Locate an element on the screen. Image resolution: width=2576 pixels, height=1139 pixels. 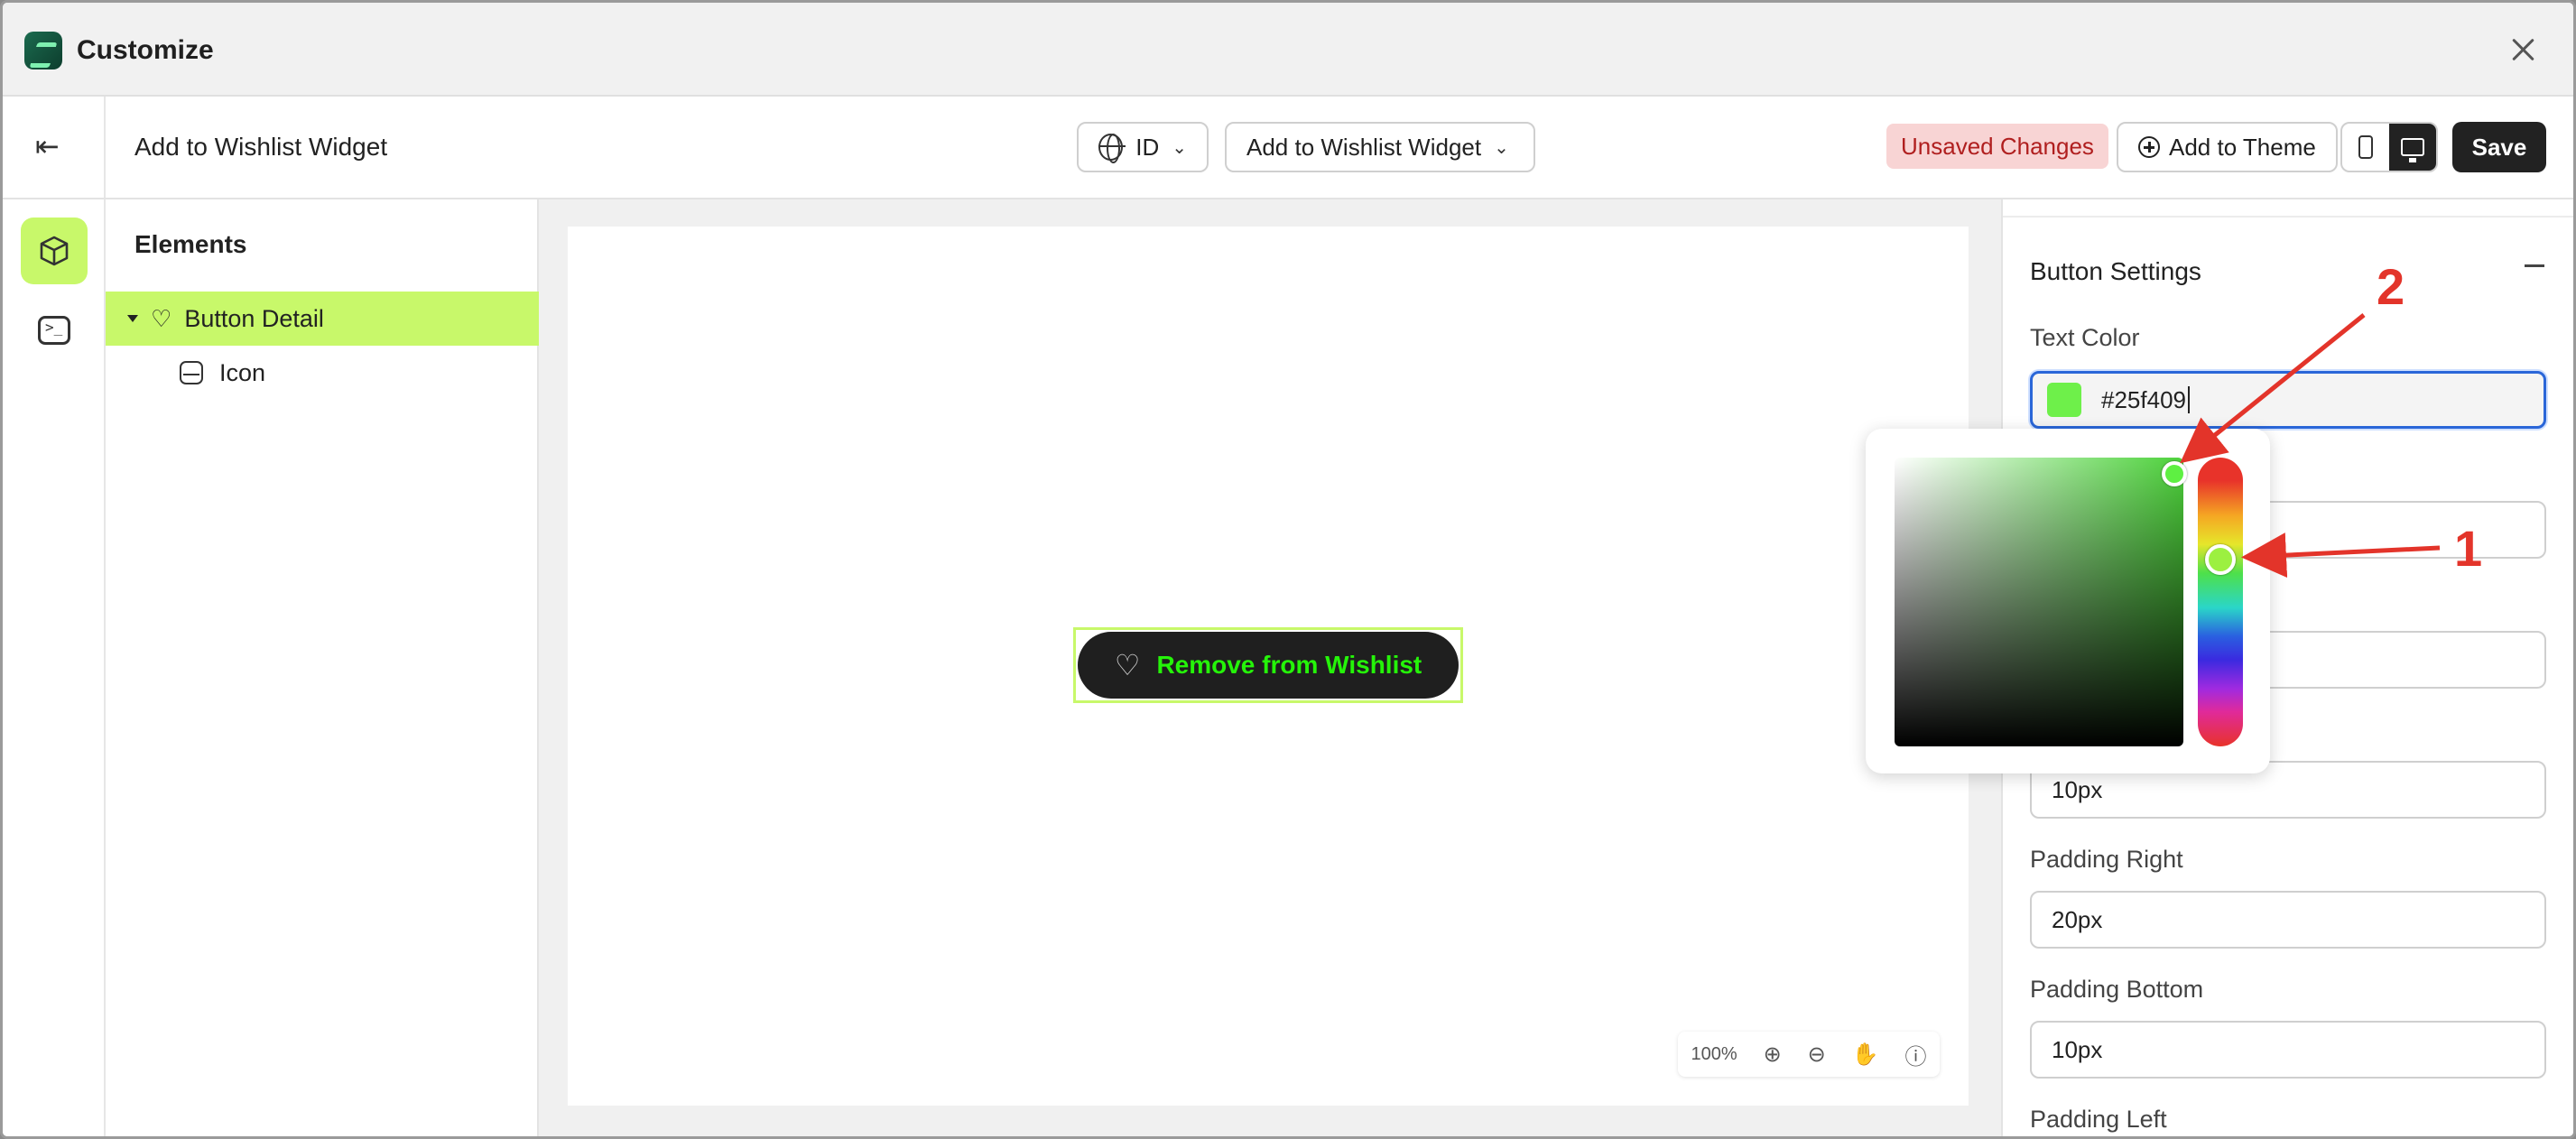
color-picker-popover is located at coordinates (2068, 601).